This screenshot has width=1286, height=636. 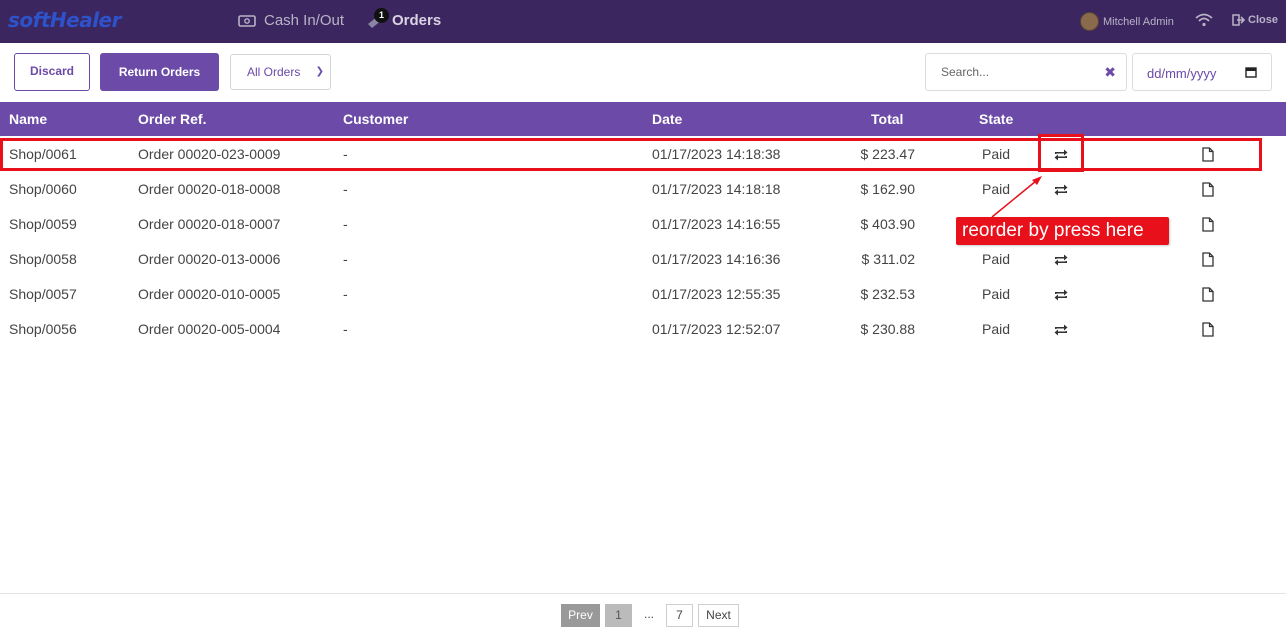 I want to click on column-header-total: Total, so click(x=887, y=119).